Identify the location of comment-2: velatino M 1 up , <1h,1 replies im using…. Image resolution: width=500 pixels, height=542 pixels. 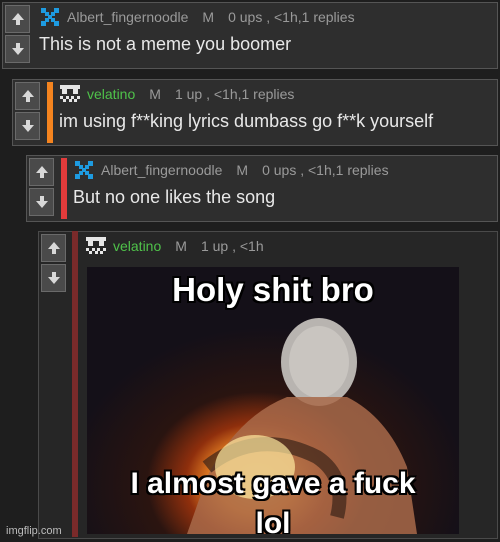
(255, 112).